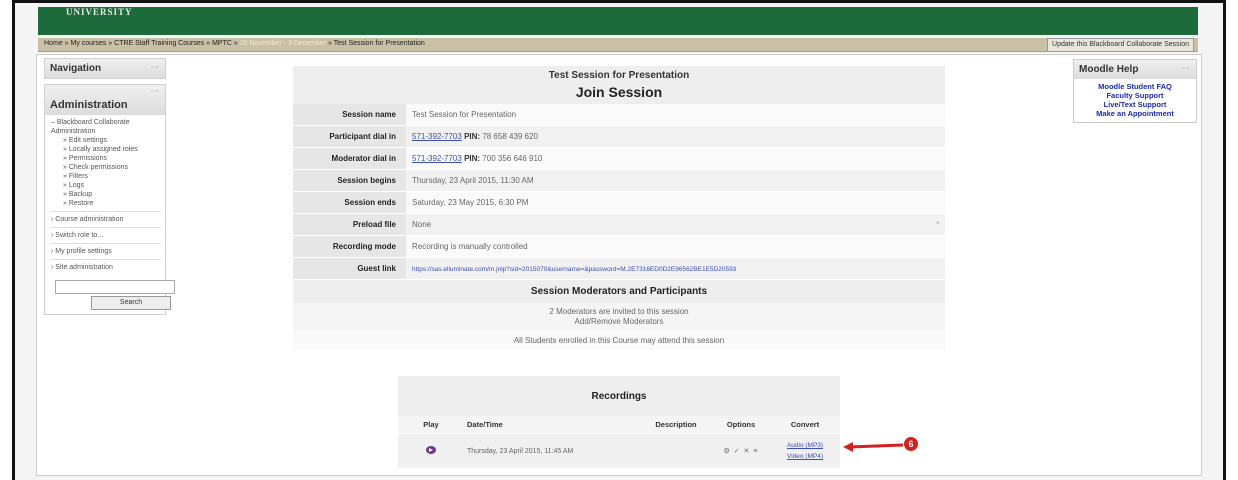  I want to click on row-label: Preload file, so click(349, 224).